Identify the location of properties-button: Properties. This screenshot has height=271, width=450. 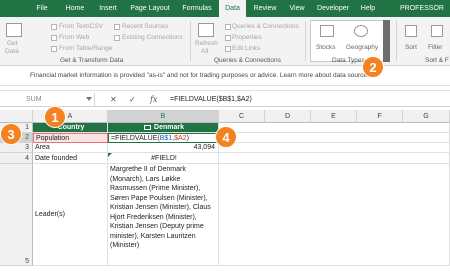
(247, 37).